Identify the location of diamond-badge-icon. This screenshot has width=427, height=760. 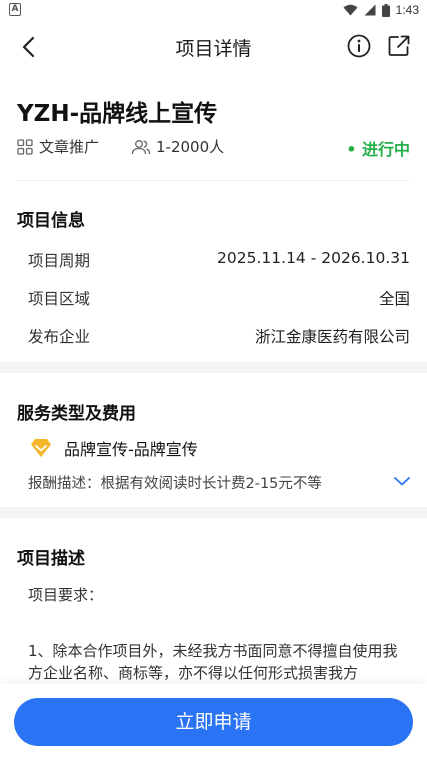
(41, 448).